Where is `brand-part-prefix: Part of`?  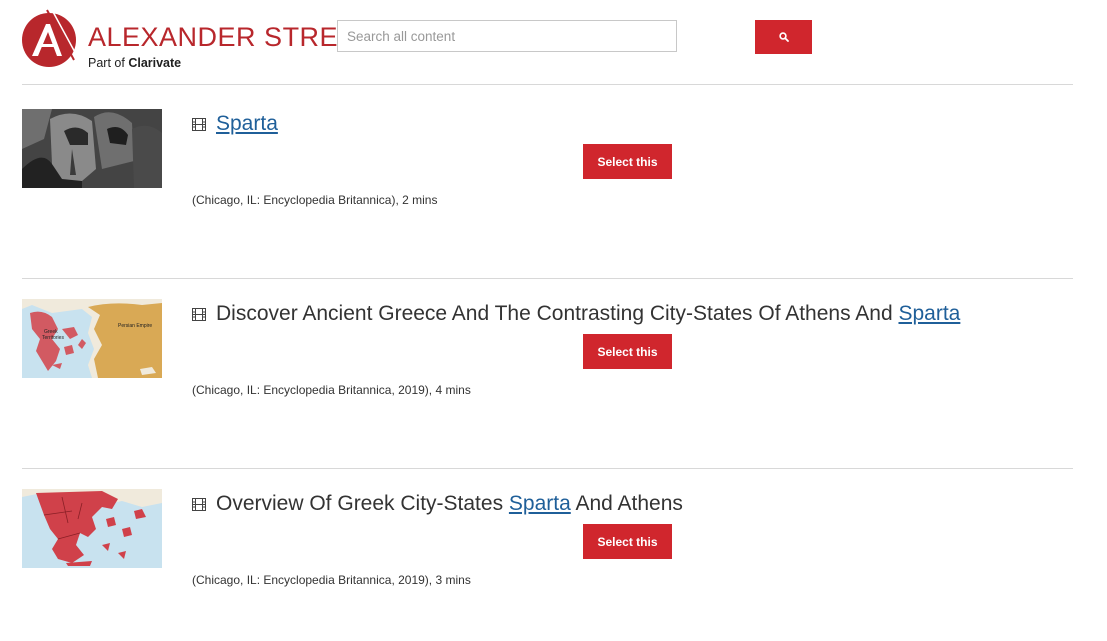
brand-part-prefix: Part of is located at coordinates (106, 63).